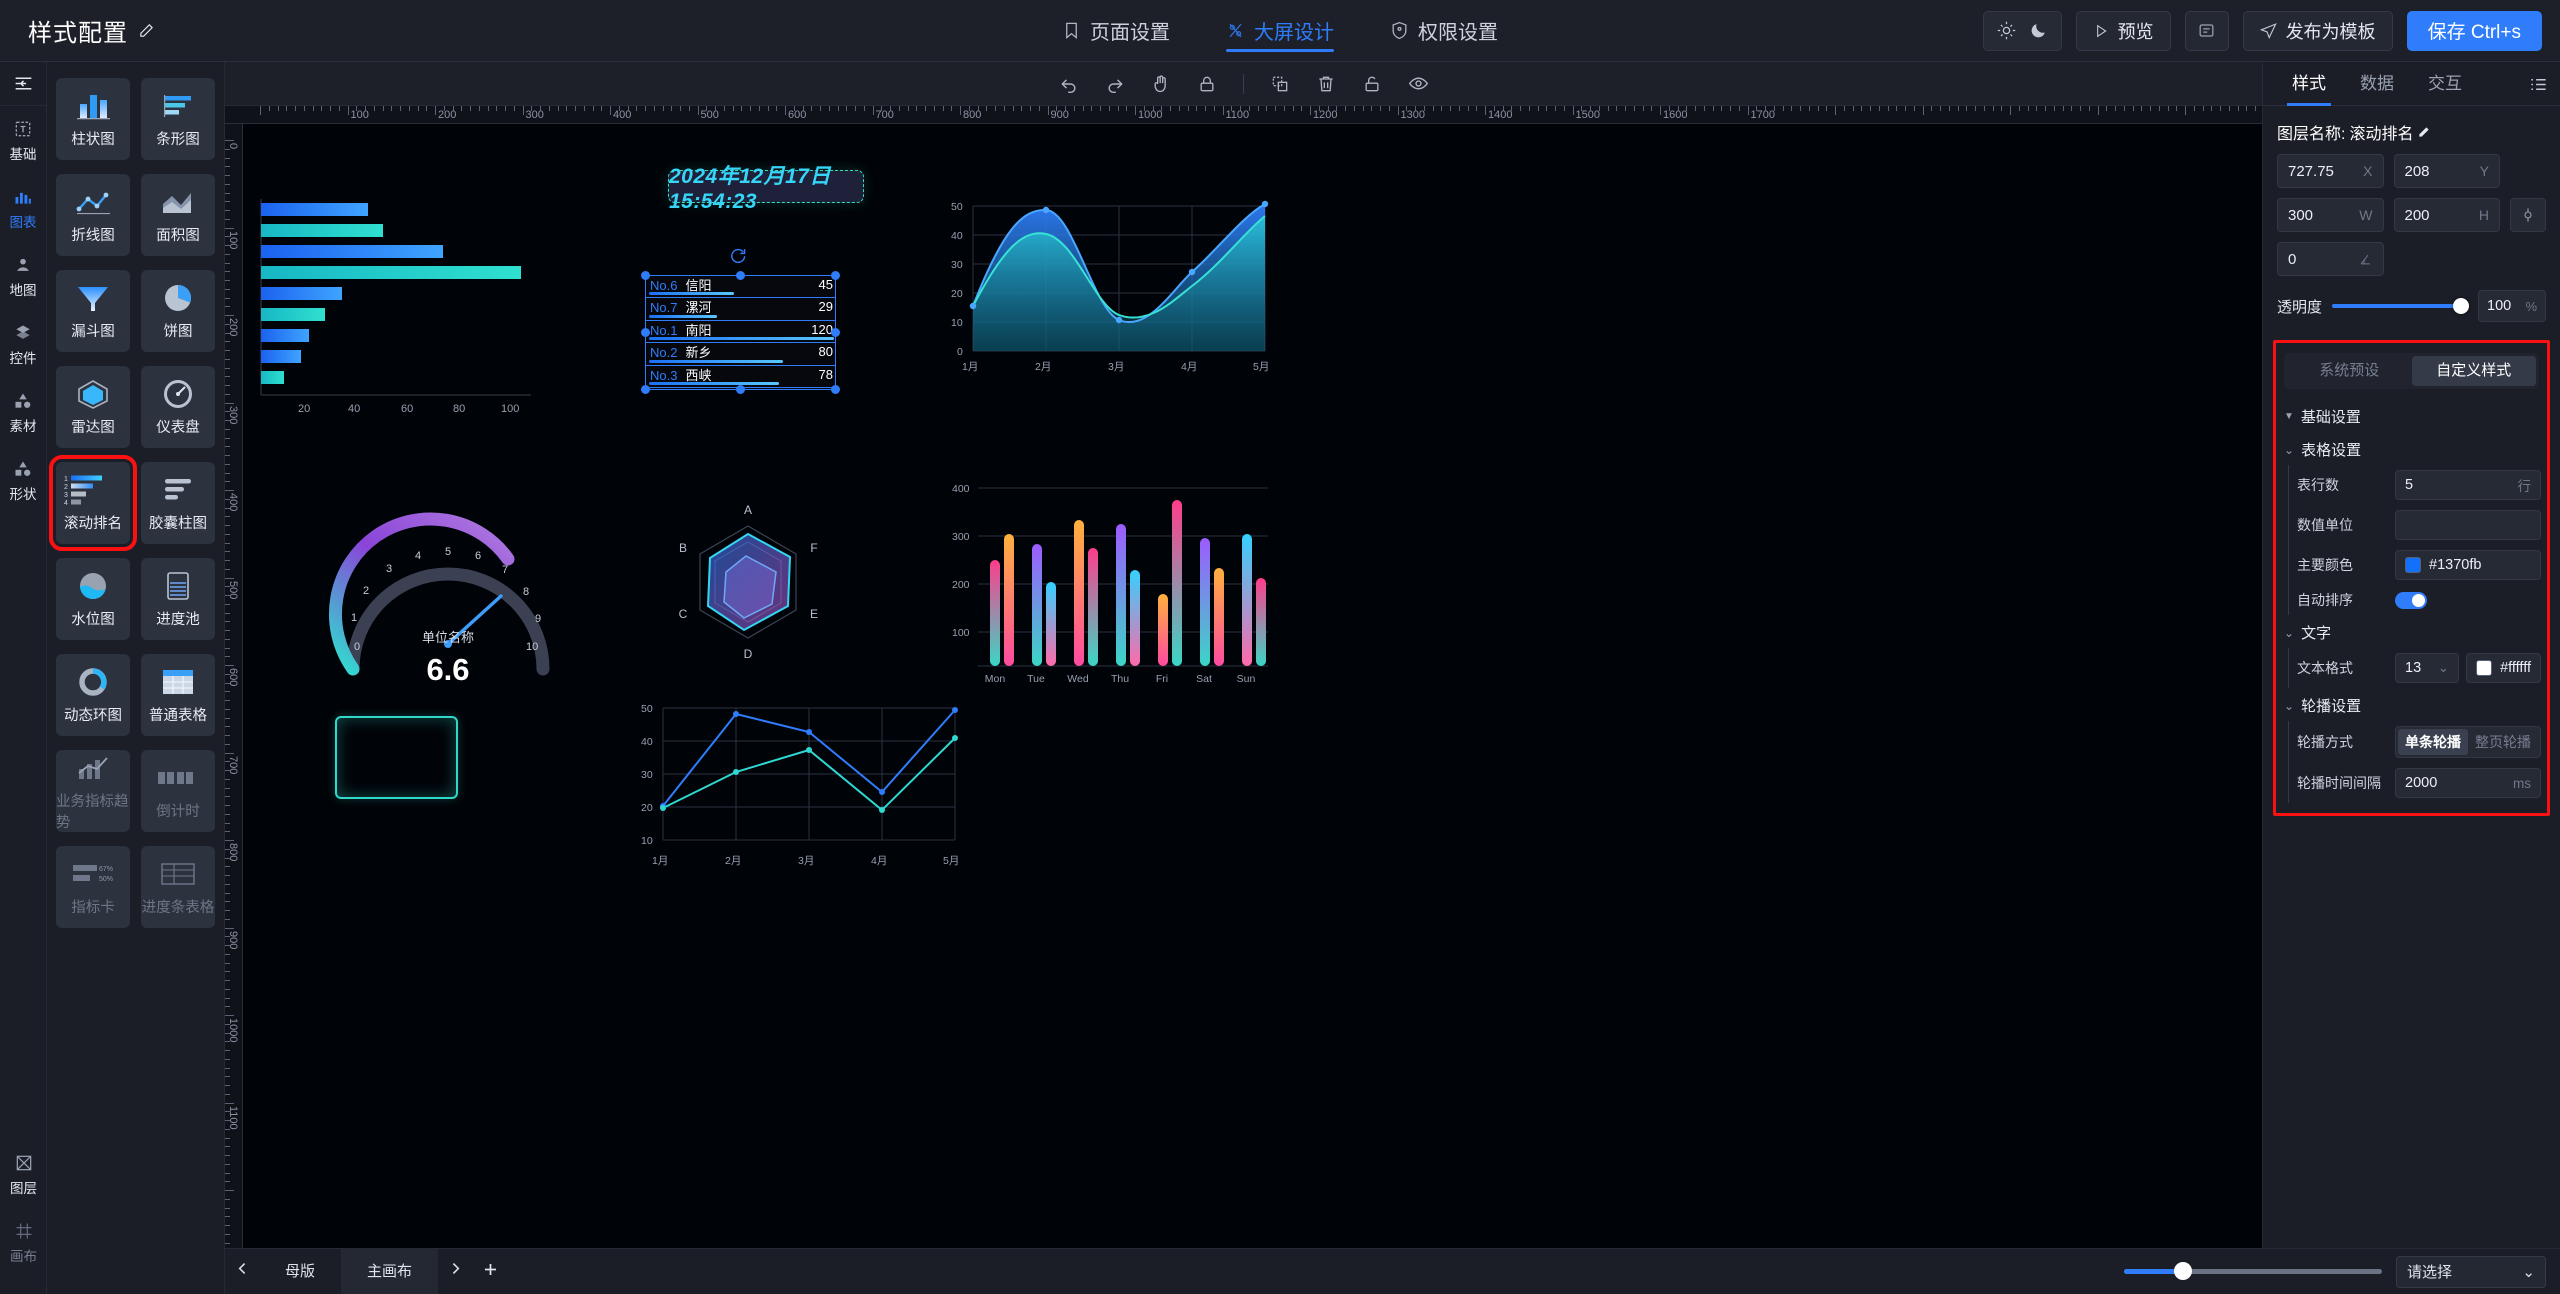  I want to click on y-field: 208 Y, so click(2446, 171).